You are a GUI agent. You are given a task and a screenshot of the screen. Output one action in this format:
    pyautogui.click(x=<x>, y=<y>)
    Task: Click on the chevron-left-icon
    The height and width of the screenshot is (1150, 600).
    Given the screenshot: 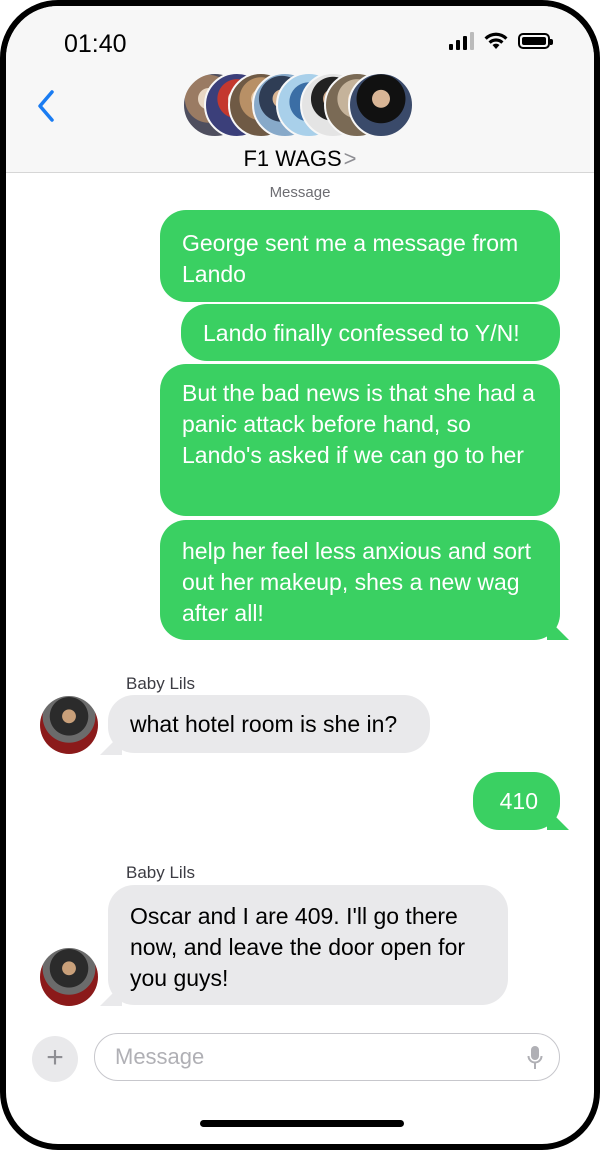 What is the action you would take?
    pyautogui.click(x=47, y=106)
    